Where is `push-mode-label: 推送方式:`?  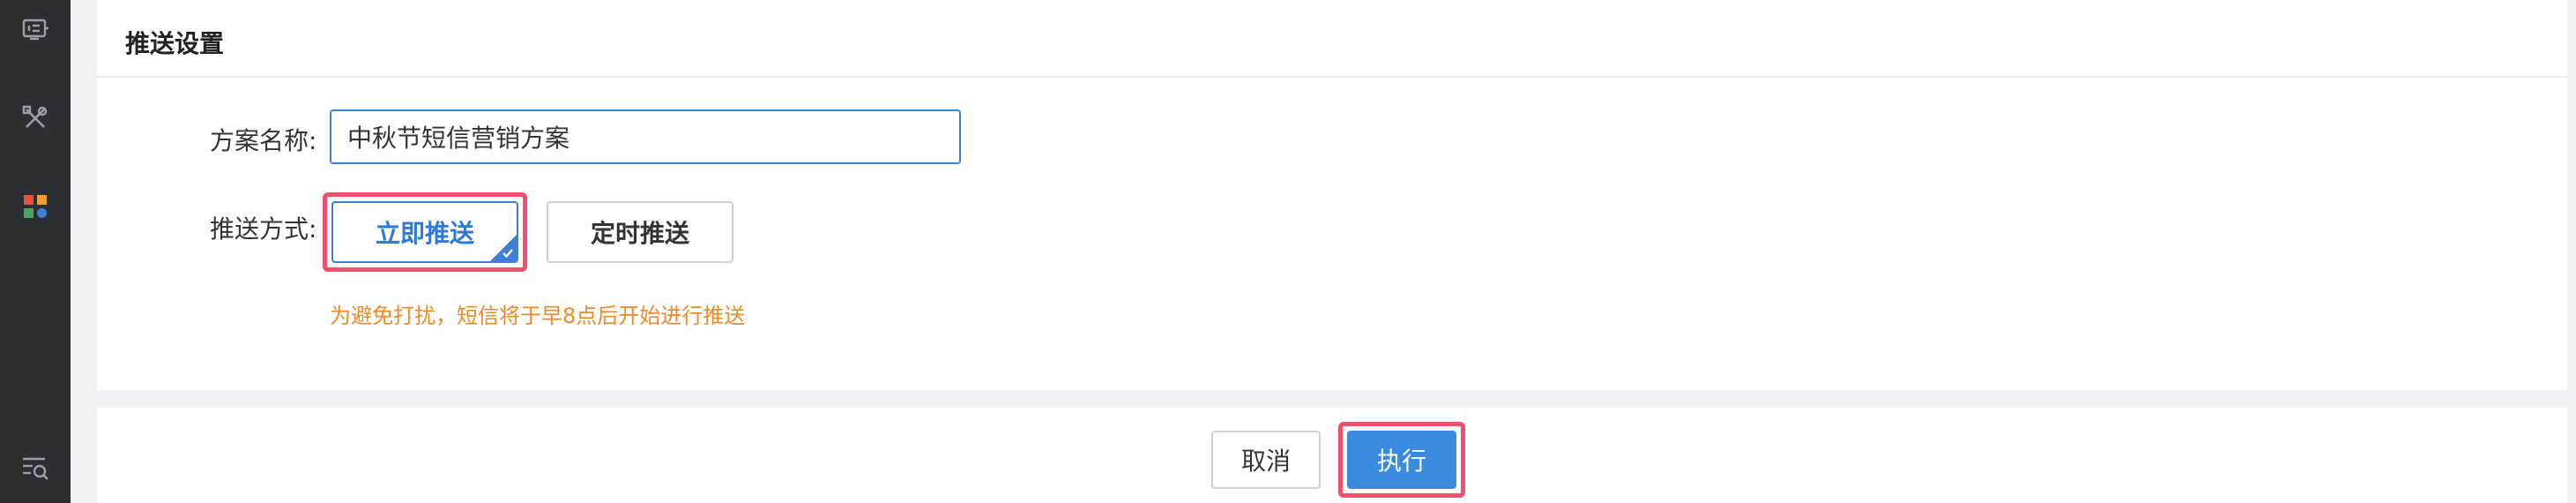
push-mode-label: 推送方式: is located at coordinates (263, 229).